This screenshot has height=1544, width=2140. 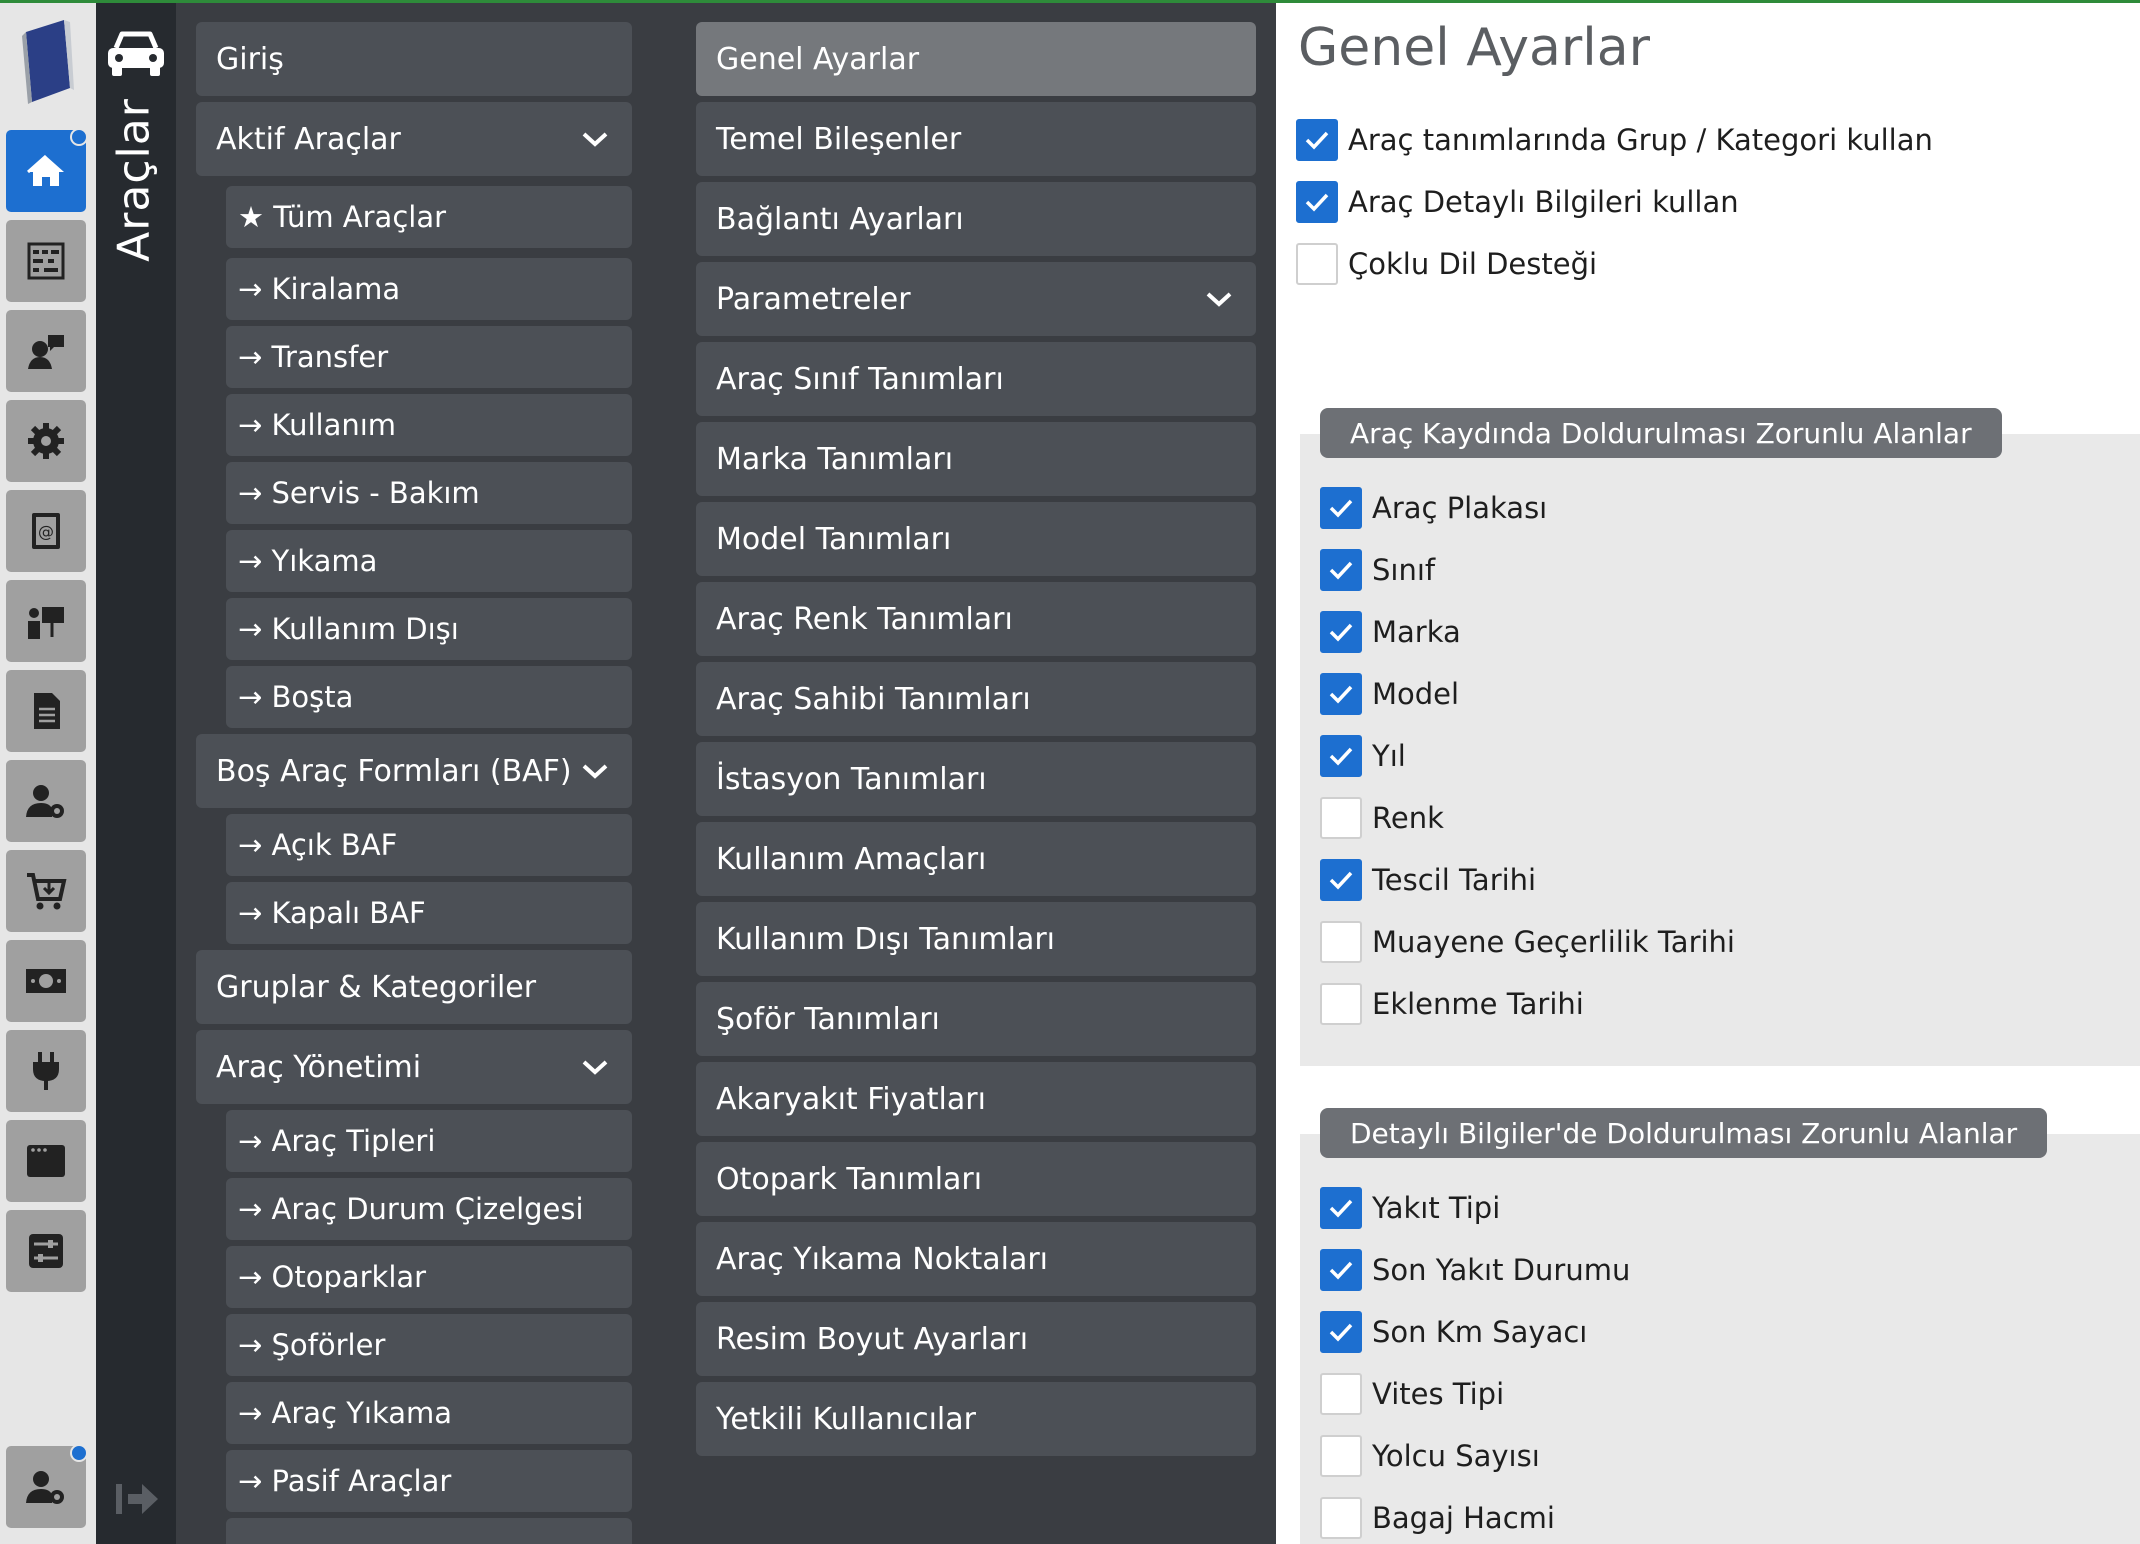 What do you see at coordinates (976, 219) in the screenshot?
I see `settings-item: Bağlantı Ayarları` at bounding box center [976, 219].